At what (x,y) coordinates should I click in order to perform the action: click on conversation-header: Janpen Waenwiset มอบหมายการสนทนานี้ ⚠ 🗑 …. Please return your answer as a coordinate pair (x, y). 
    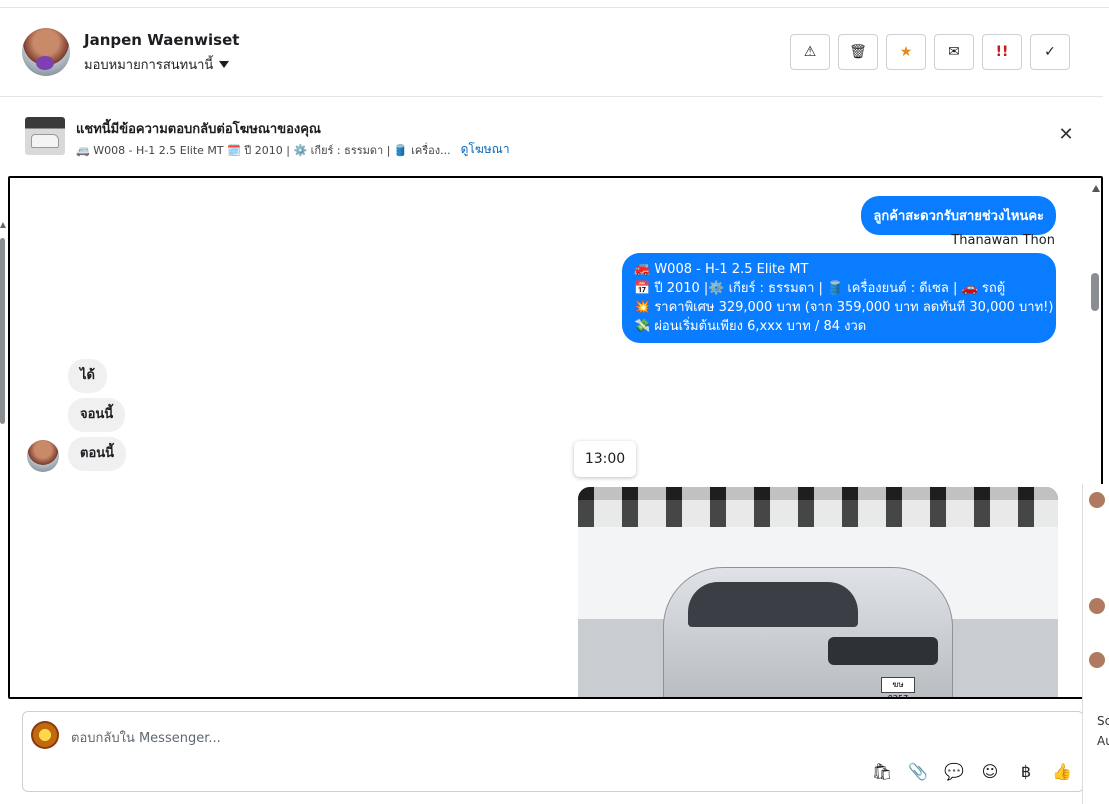
    Looking at the image, I should click on (551, 52).